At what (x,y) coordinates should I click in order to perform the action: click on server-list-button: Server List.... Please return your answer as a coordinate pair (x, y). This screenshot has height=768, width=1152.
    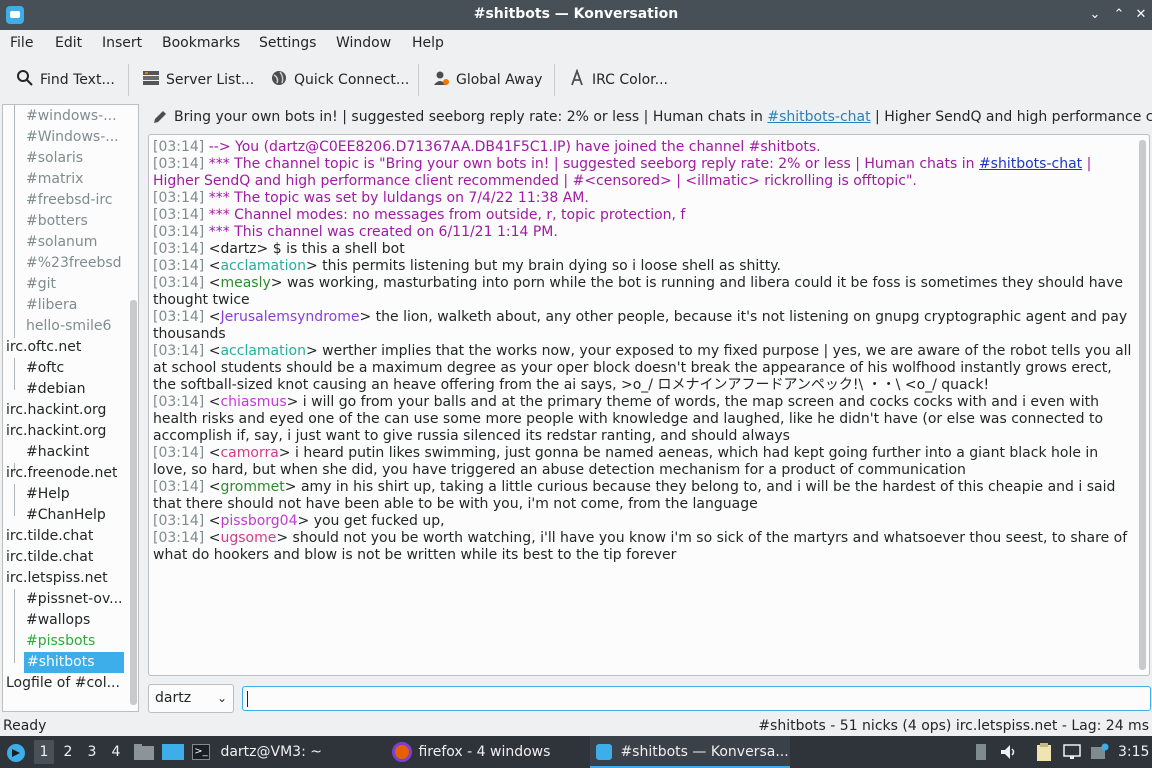
    Looking at the image, I should click on (198, 80).